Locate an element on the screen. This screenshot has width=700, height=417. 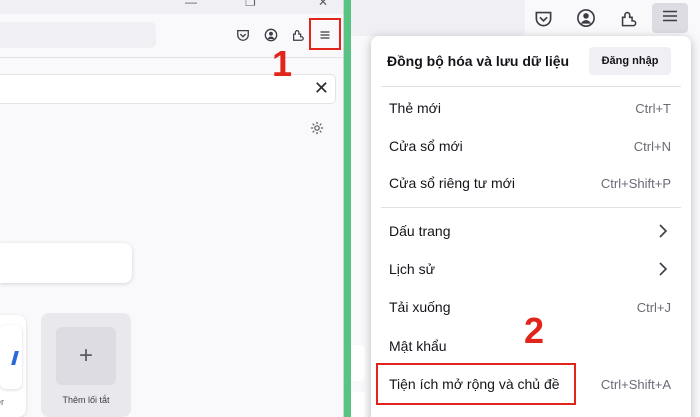
shortcut-tile: er is located at coordinates (13, 366).